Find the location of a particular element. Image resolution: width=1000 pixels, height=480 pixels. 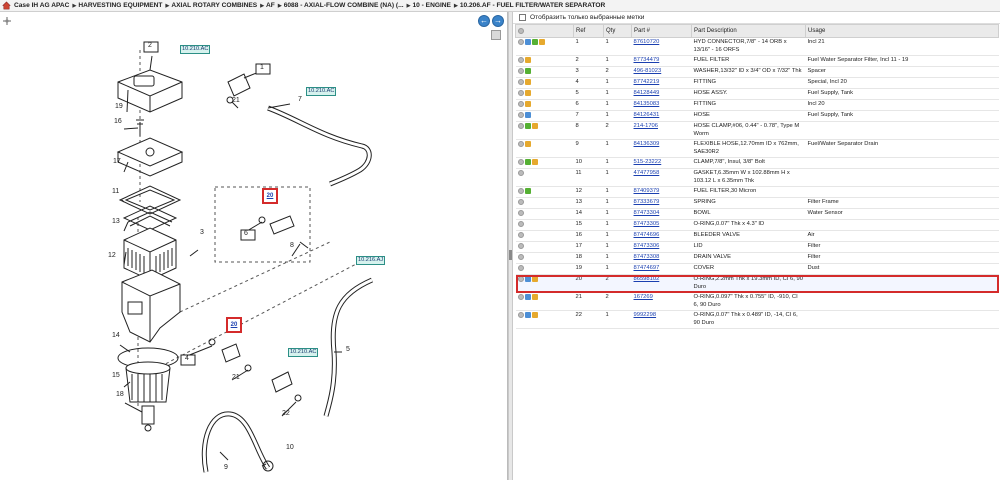

callout-label: 8 is located at coordinates (292, 245).